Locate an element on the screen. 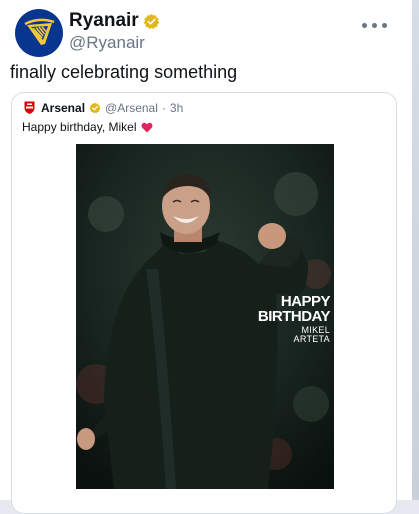 The height and width of the screenshot is (514, 419). red-heart-icon is located at coordinates (146, 127).